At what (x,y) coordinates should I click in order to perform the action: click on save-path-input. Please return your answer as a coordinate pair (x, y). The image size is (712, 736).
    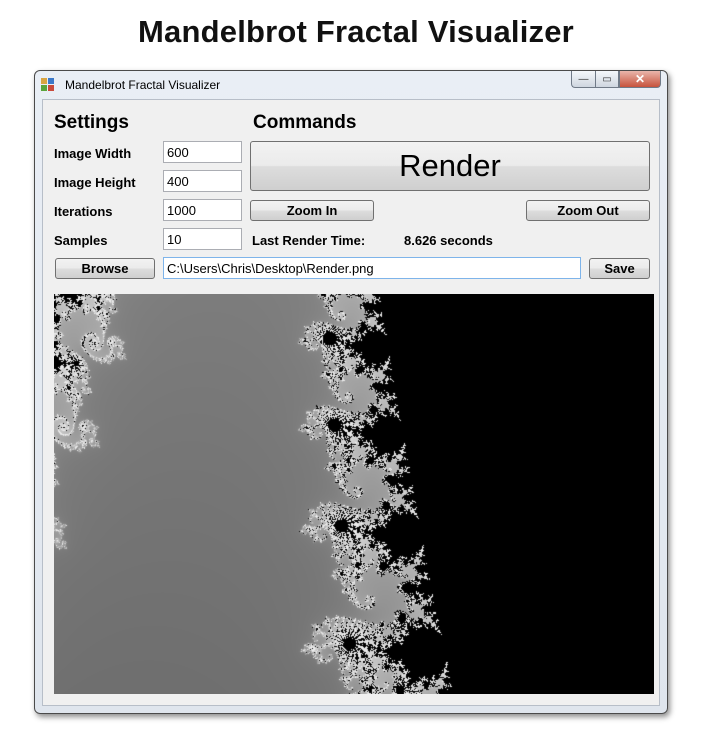
    Looking at the image, I should click on (372, 268).